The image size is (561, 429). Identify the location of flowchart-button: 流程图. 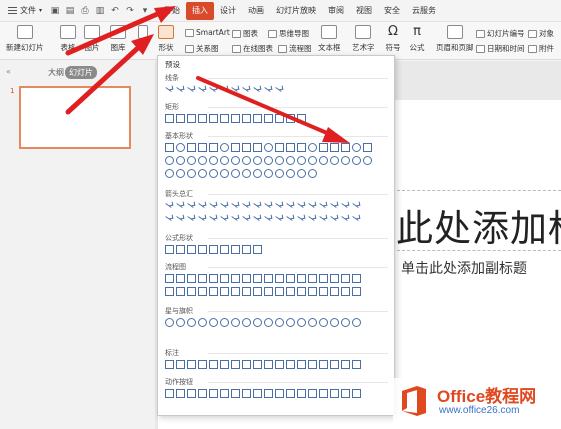
(295, 48).